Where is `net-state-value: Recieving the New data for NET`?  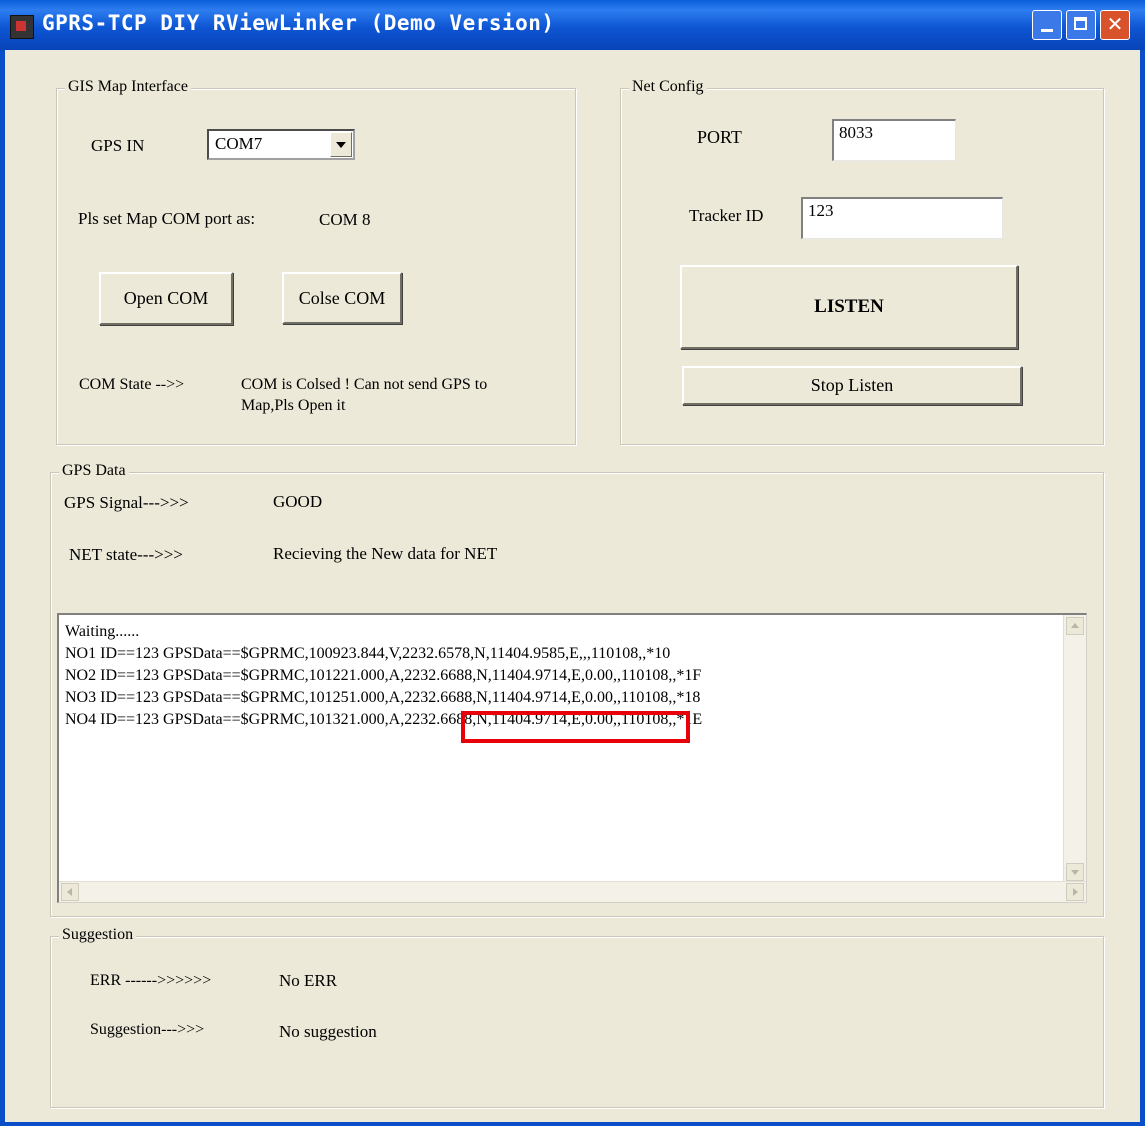 net-state-value: Recieving the New data for NET is located at coordinates (385, 553).